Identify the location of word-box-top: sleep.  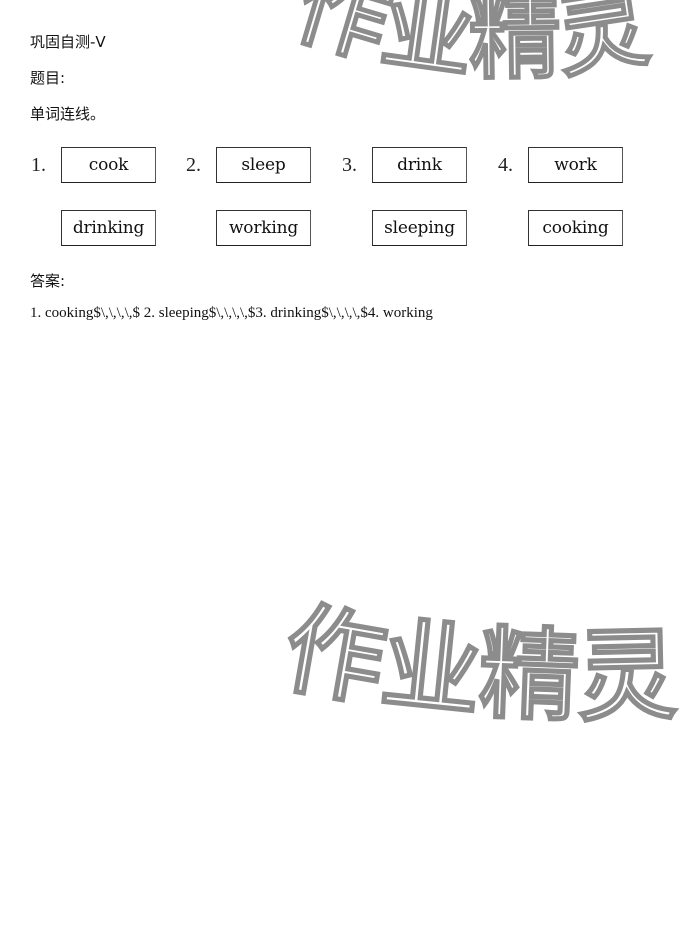
(263, 165).